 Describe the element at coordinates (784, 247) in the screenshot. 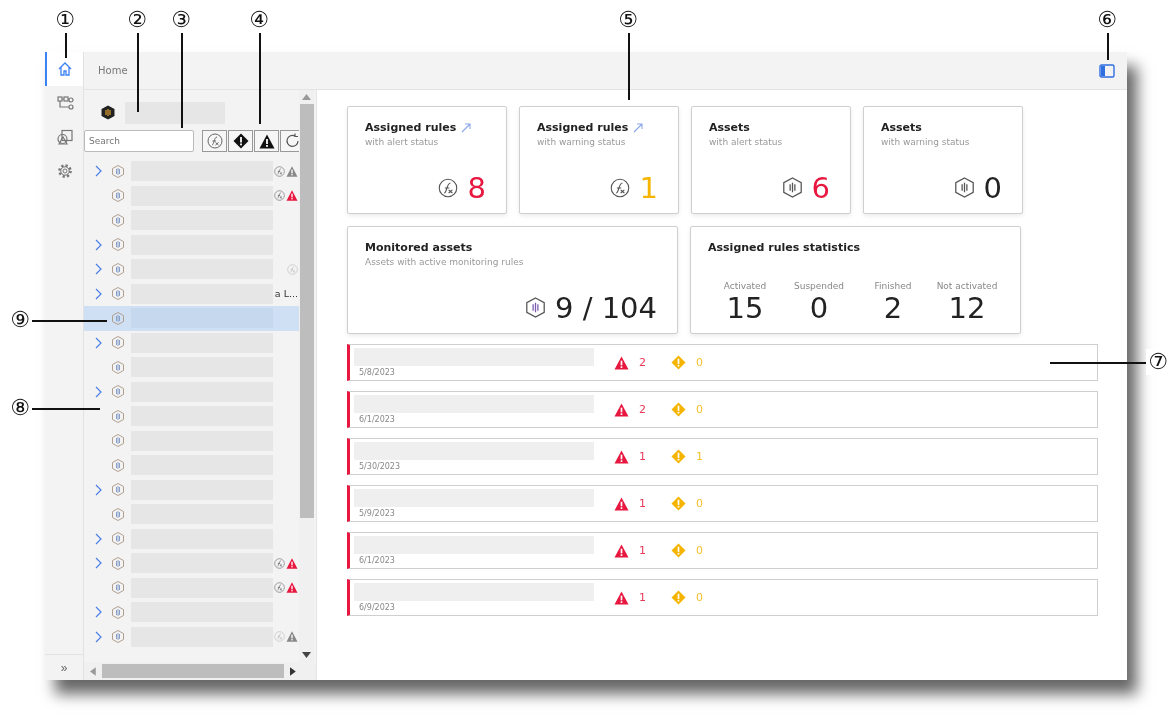

I see `card-title: Assigned rules statistics` at that location.